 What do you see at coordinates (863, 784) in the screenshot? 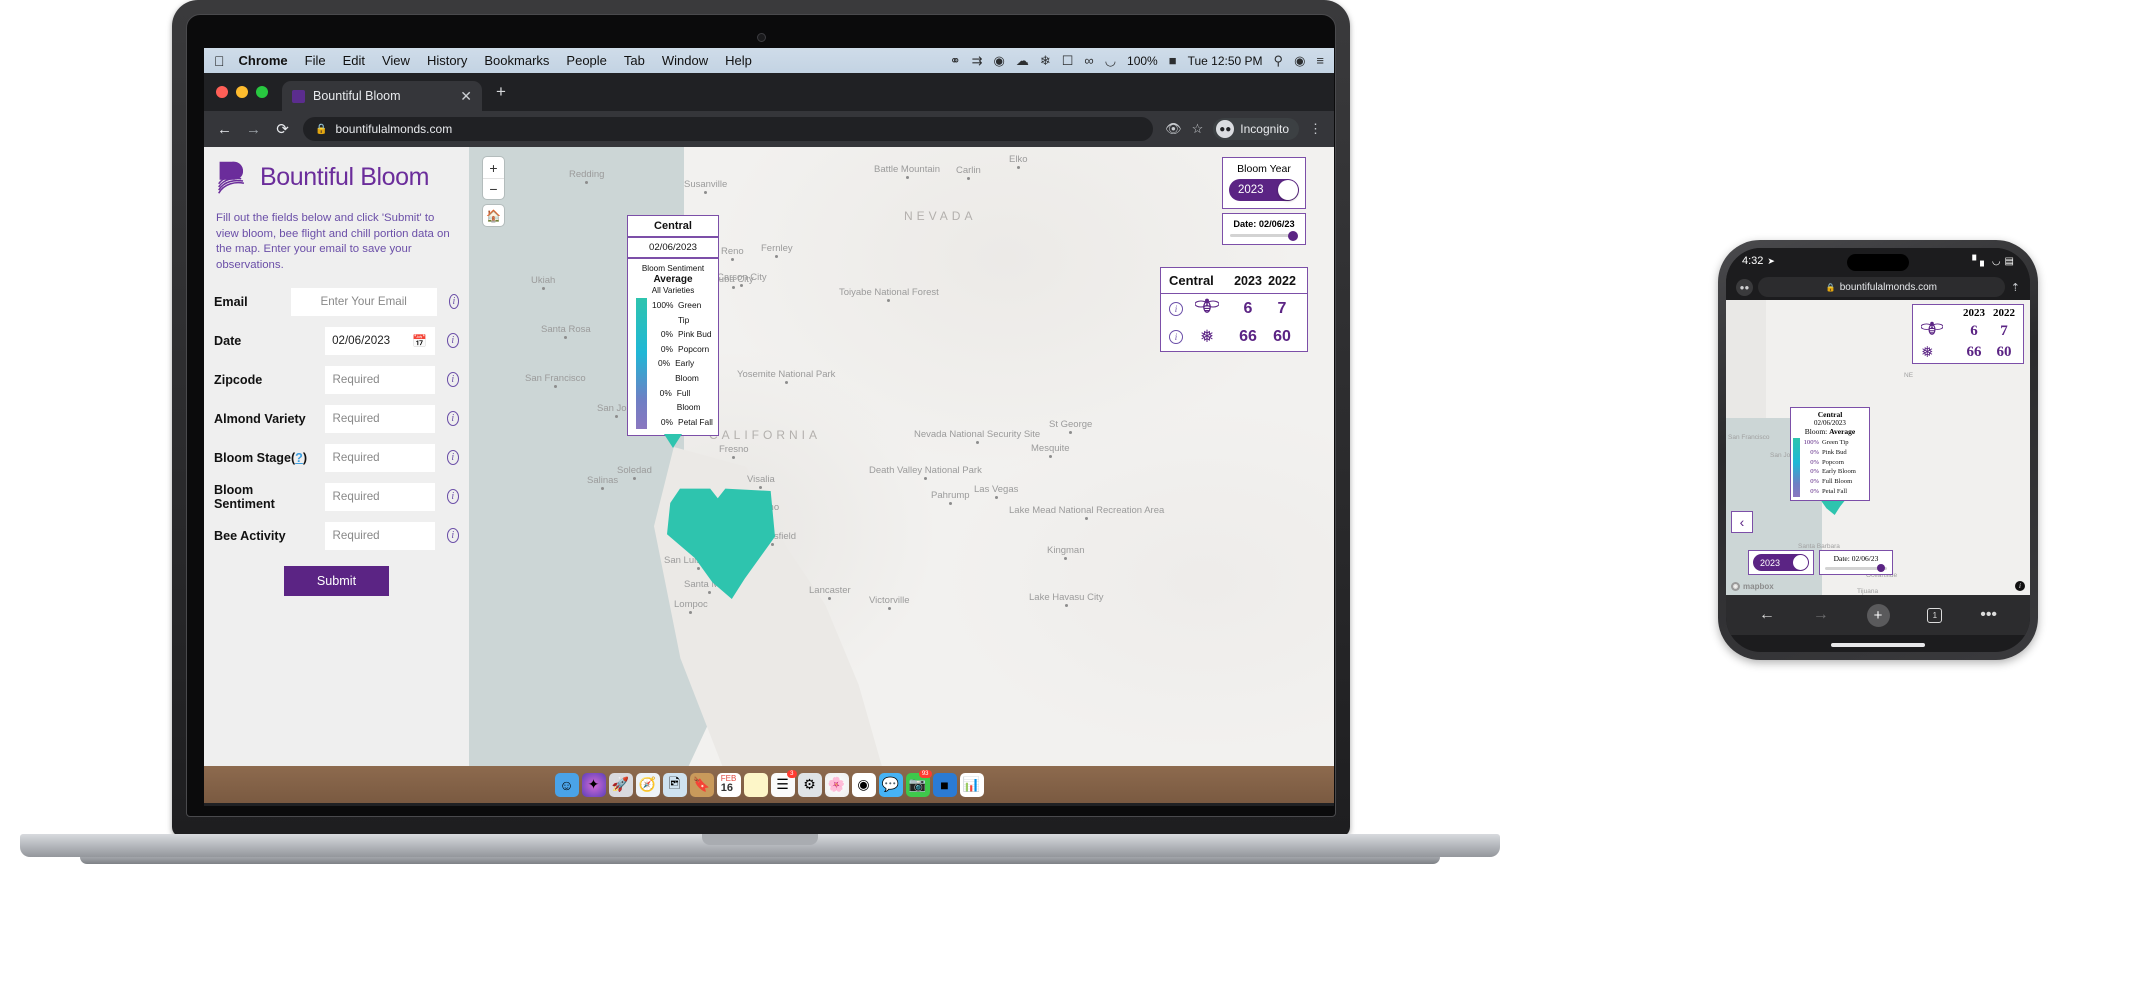
I see `chrome-icon: ◉` at bounding box center [863, 784].